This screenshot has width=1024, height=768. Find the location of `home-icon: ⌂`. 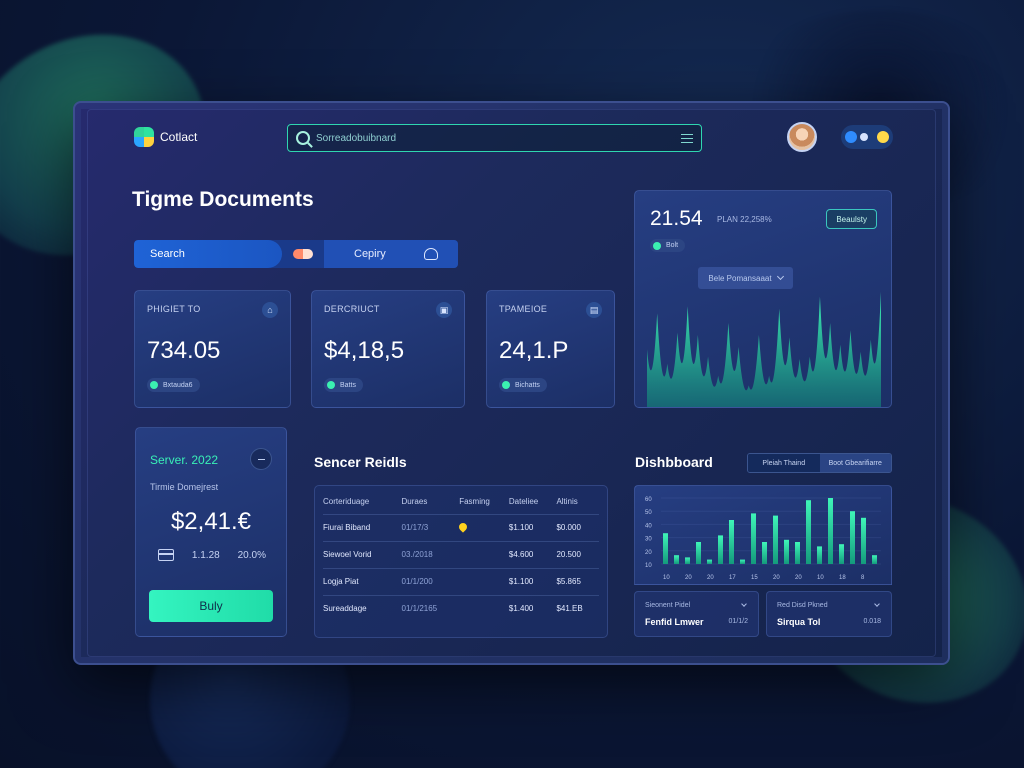

home-icon: ⌂ is located at coordinates (270, 310).